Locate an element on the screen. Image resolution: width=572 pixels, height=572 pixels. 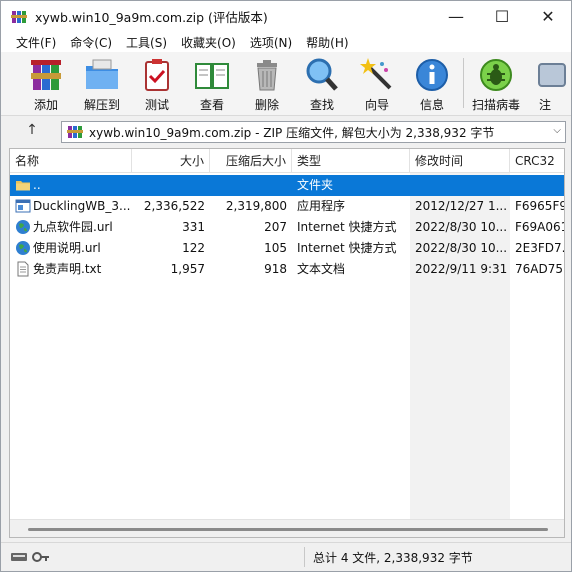
virus-scan-button: 扫描病毒 is located at coordinates (496, 85).